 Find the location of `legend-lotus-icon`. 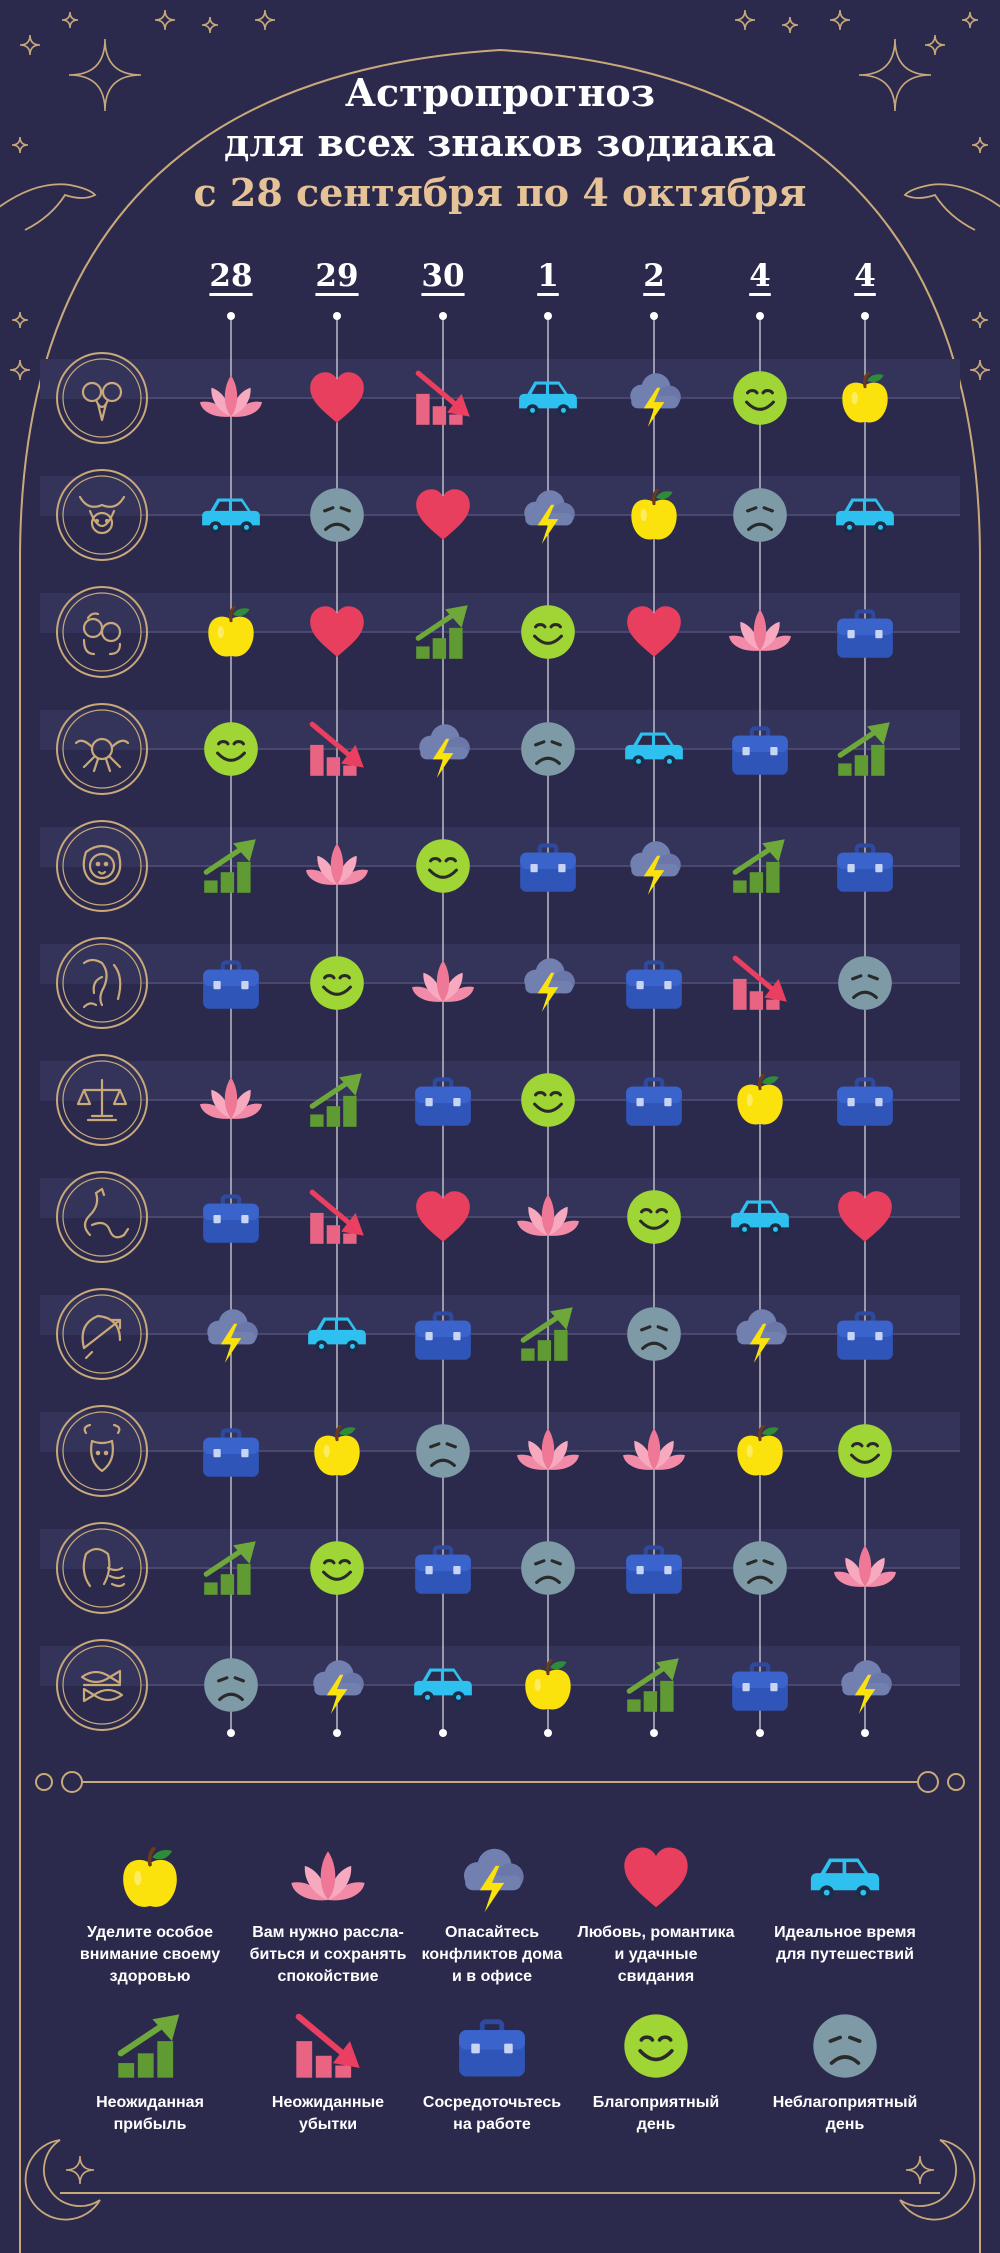

legend-lotus-icon is located at coordinates (328, 1876).